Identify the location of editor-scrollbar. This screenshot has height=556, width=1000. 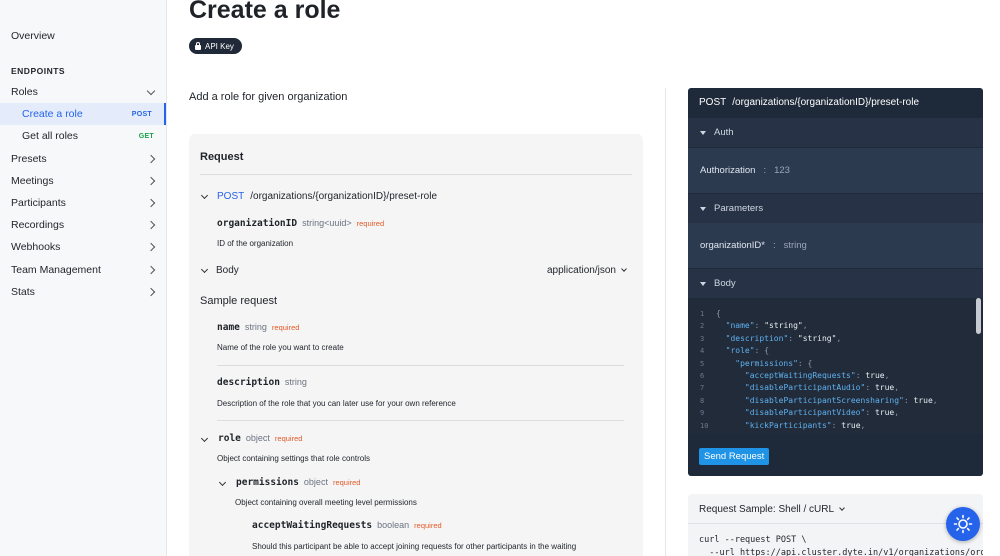
(978, 316).